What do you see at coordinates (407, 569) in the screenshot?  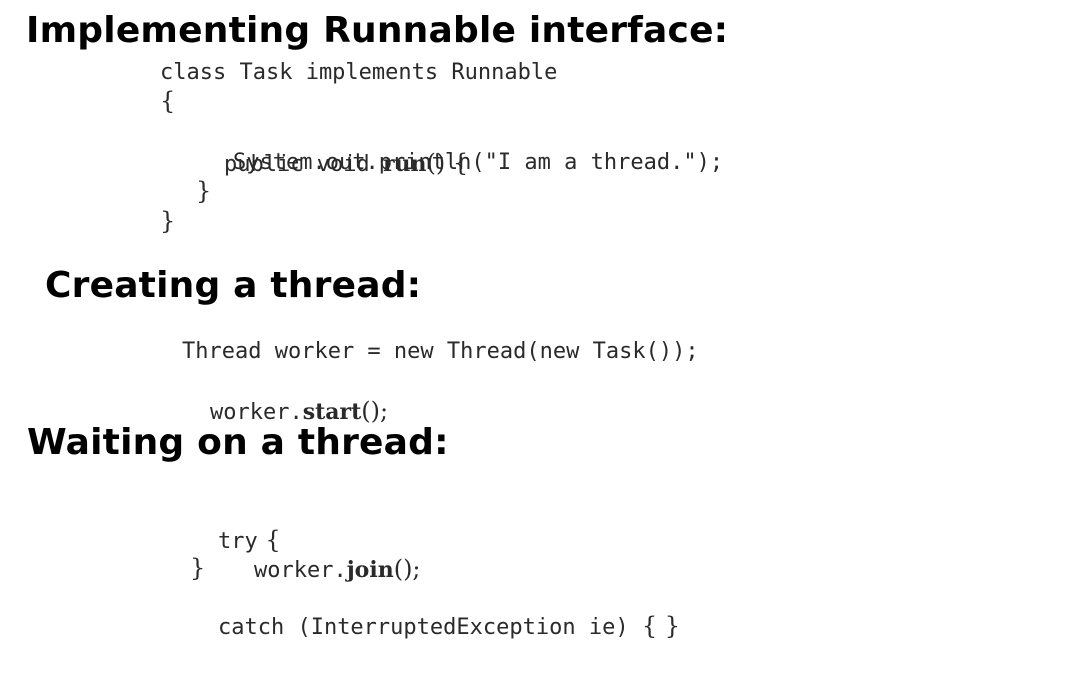 I see `code-token-join-parens: ();` at bounding box center [407, 569].